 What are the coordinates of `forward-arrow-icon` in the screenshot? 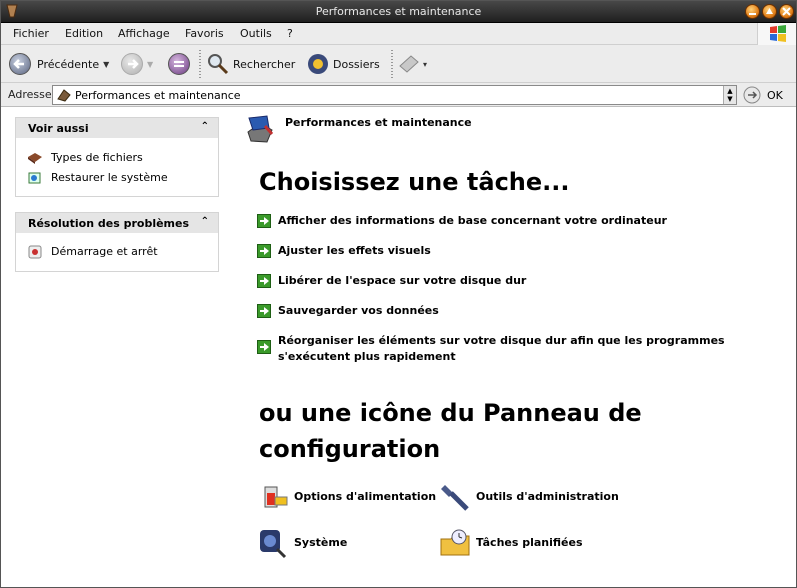 It's located at (132, 64).